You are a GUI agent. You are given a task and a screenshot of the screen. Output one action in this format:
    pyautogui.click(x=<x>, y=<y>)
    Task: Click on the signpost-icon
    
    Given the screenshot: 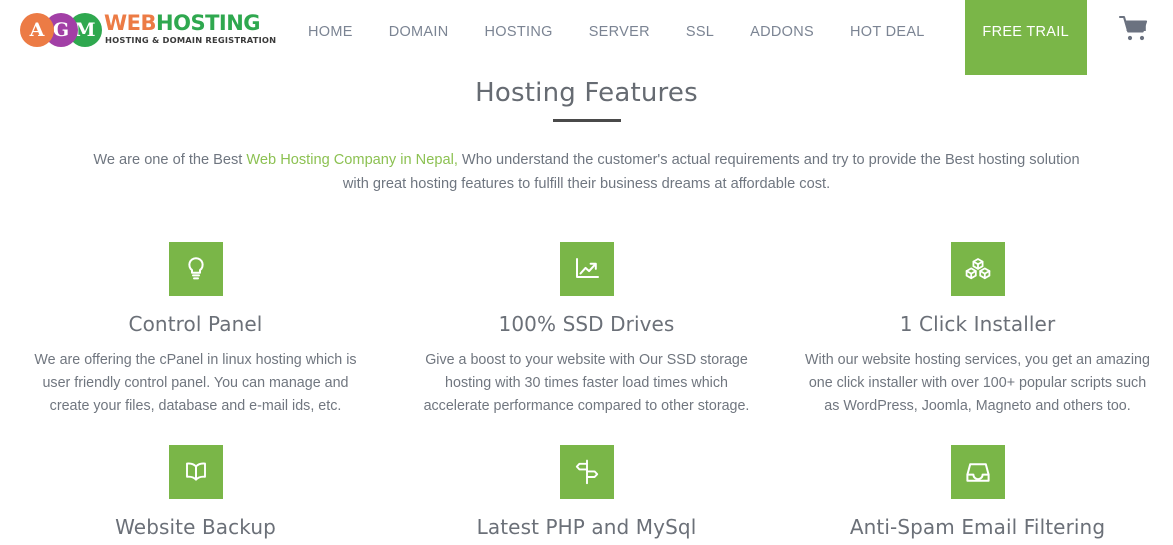 What is the action you would take?
    pyautogui.click(x=586, y=472)
    